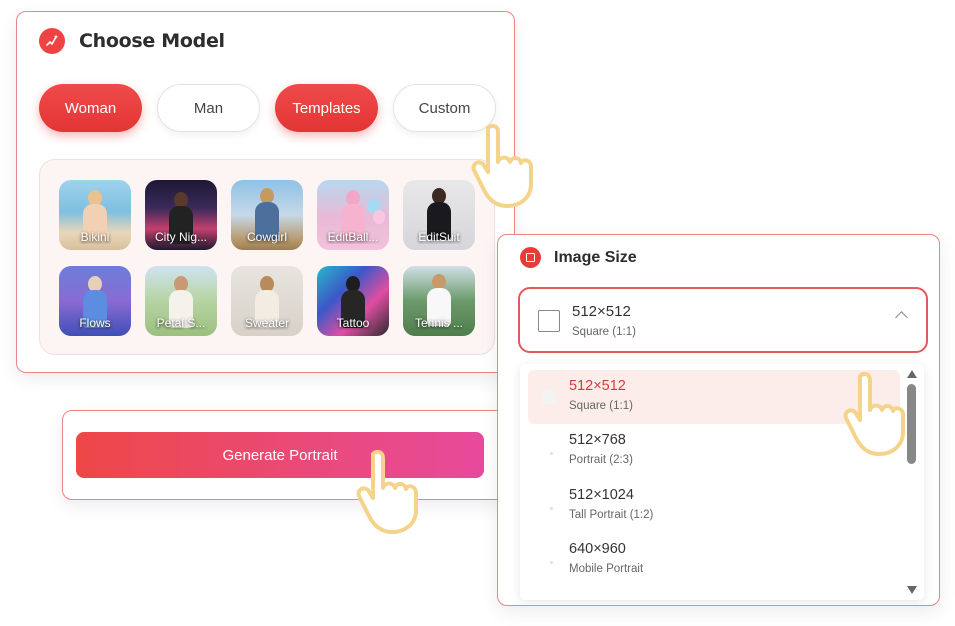 This screenshot has width=955, height=626. What do you see at coordinates (152, 41) in the screenshot?
I see `choose-model-title: Choose Model` at bounding box center [152, 41].